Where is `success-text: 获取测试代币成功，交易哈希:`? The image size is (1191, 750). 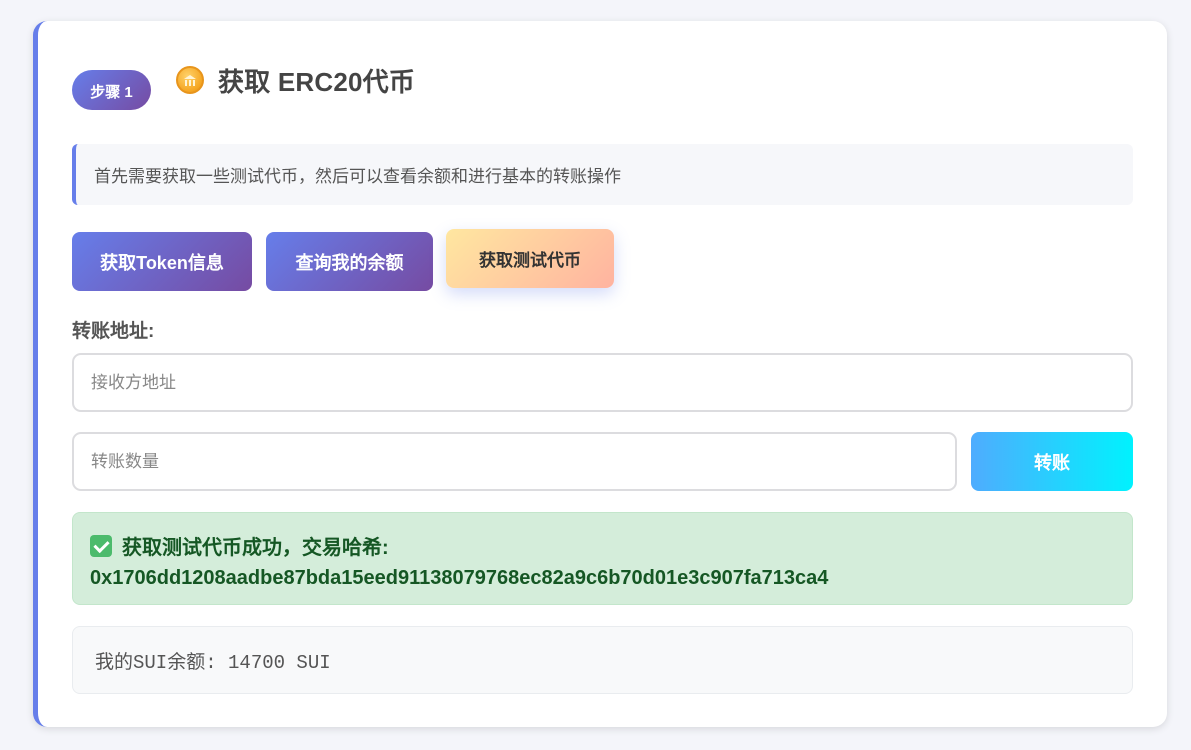 success-text: 获取测试代币成功，交易哈希: is located at coordinates (255, 548).